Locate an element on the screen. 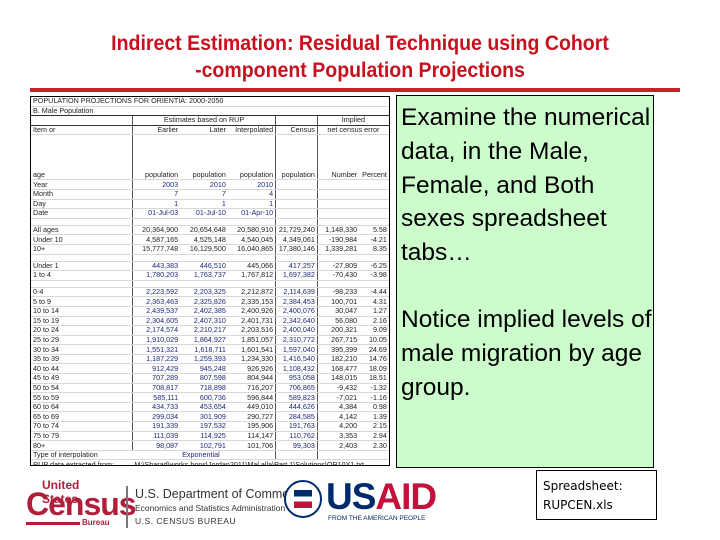 This screenshot has width=720, height=540. table-cell: 2,363,463 is located at coordinates (156, 301).